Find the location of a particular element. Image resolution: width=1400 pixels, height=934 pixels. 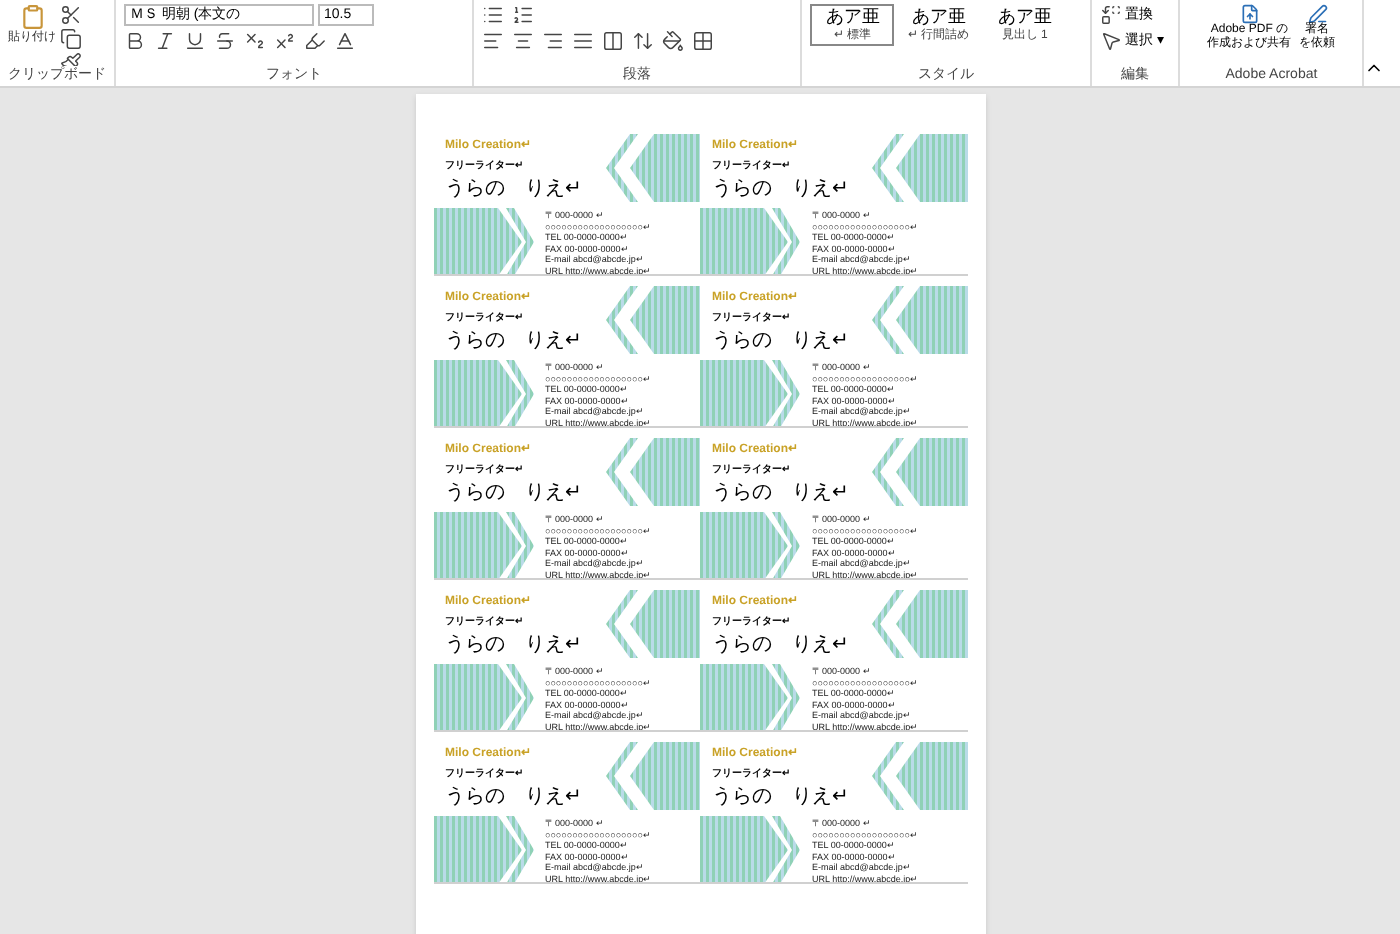

replace-icon is located at coordinates (1110, 15).